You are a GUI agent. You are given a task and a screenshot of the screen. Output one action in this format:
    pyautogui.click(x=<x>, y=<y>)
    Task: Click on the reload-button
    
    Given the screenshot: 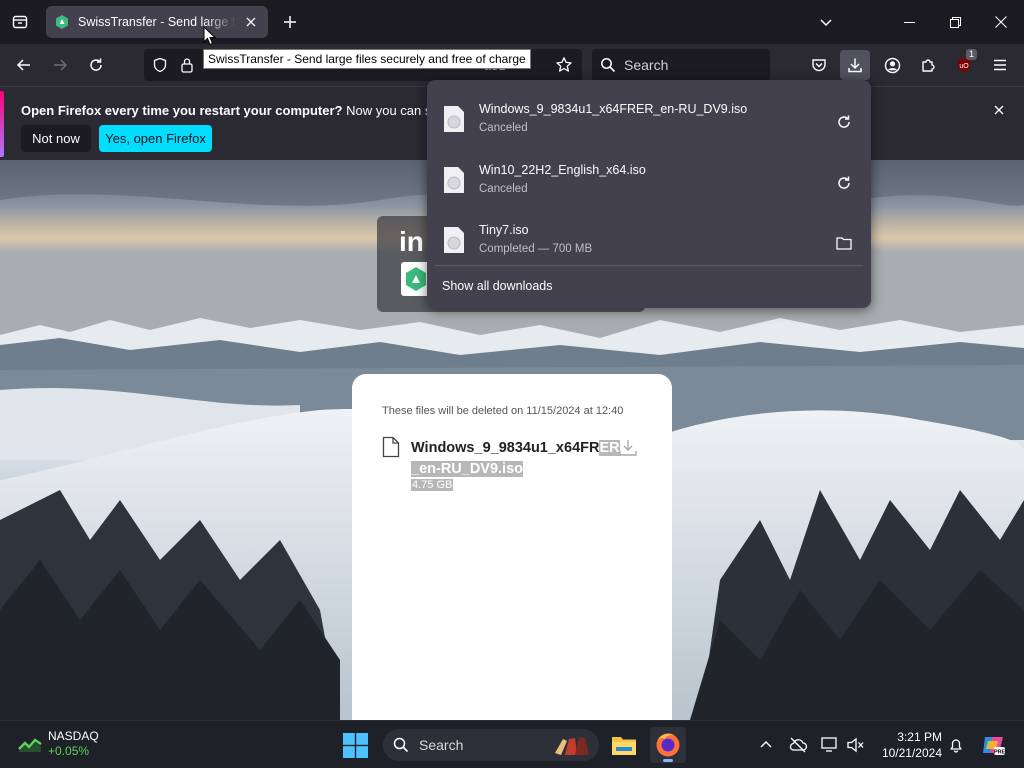 What is the action you would take?
    pyautogui.click(x=96, y=65)
    